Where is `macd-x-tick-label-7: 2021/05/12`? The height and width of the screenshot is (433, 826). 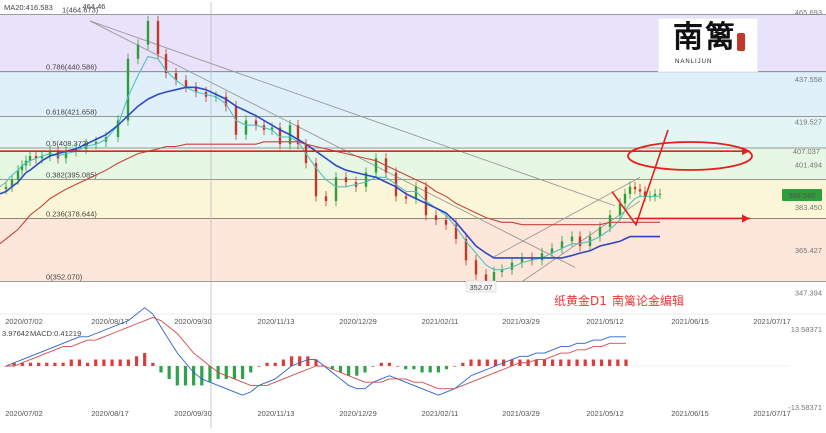 macd-x-tick-label-7: 2021/05/12 is located at coordinates (605, 413).